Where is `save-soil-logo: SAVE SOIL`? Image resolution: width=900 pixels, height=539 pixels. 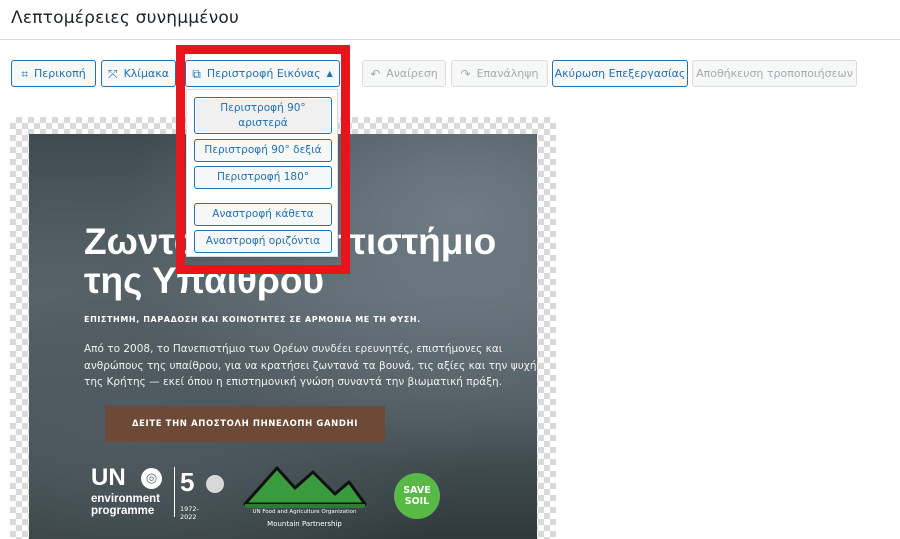
save-soil-logo: SAVE SOIL is located at coordinates (417, 496).